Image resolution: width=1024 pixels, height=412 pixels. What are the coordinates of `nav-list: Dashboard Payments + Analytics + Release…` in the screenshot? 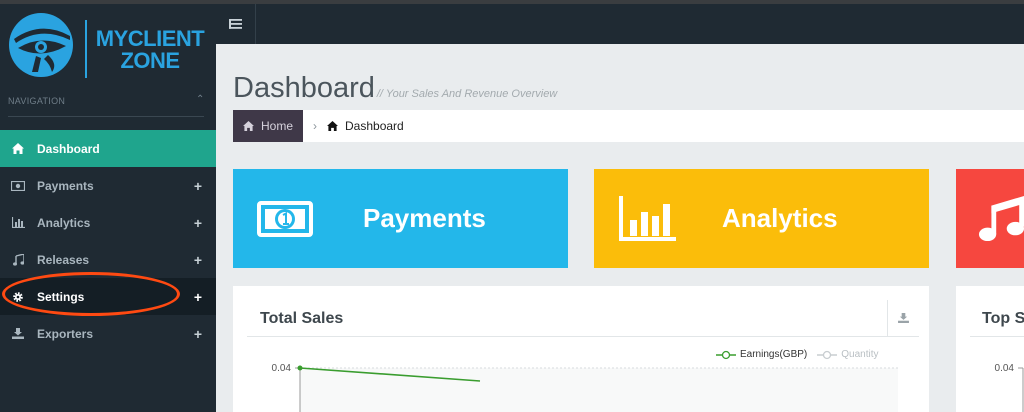 It's located at (108, 241).